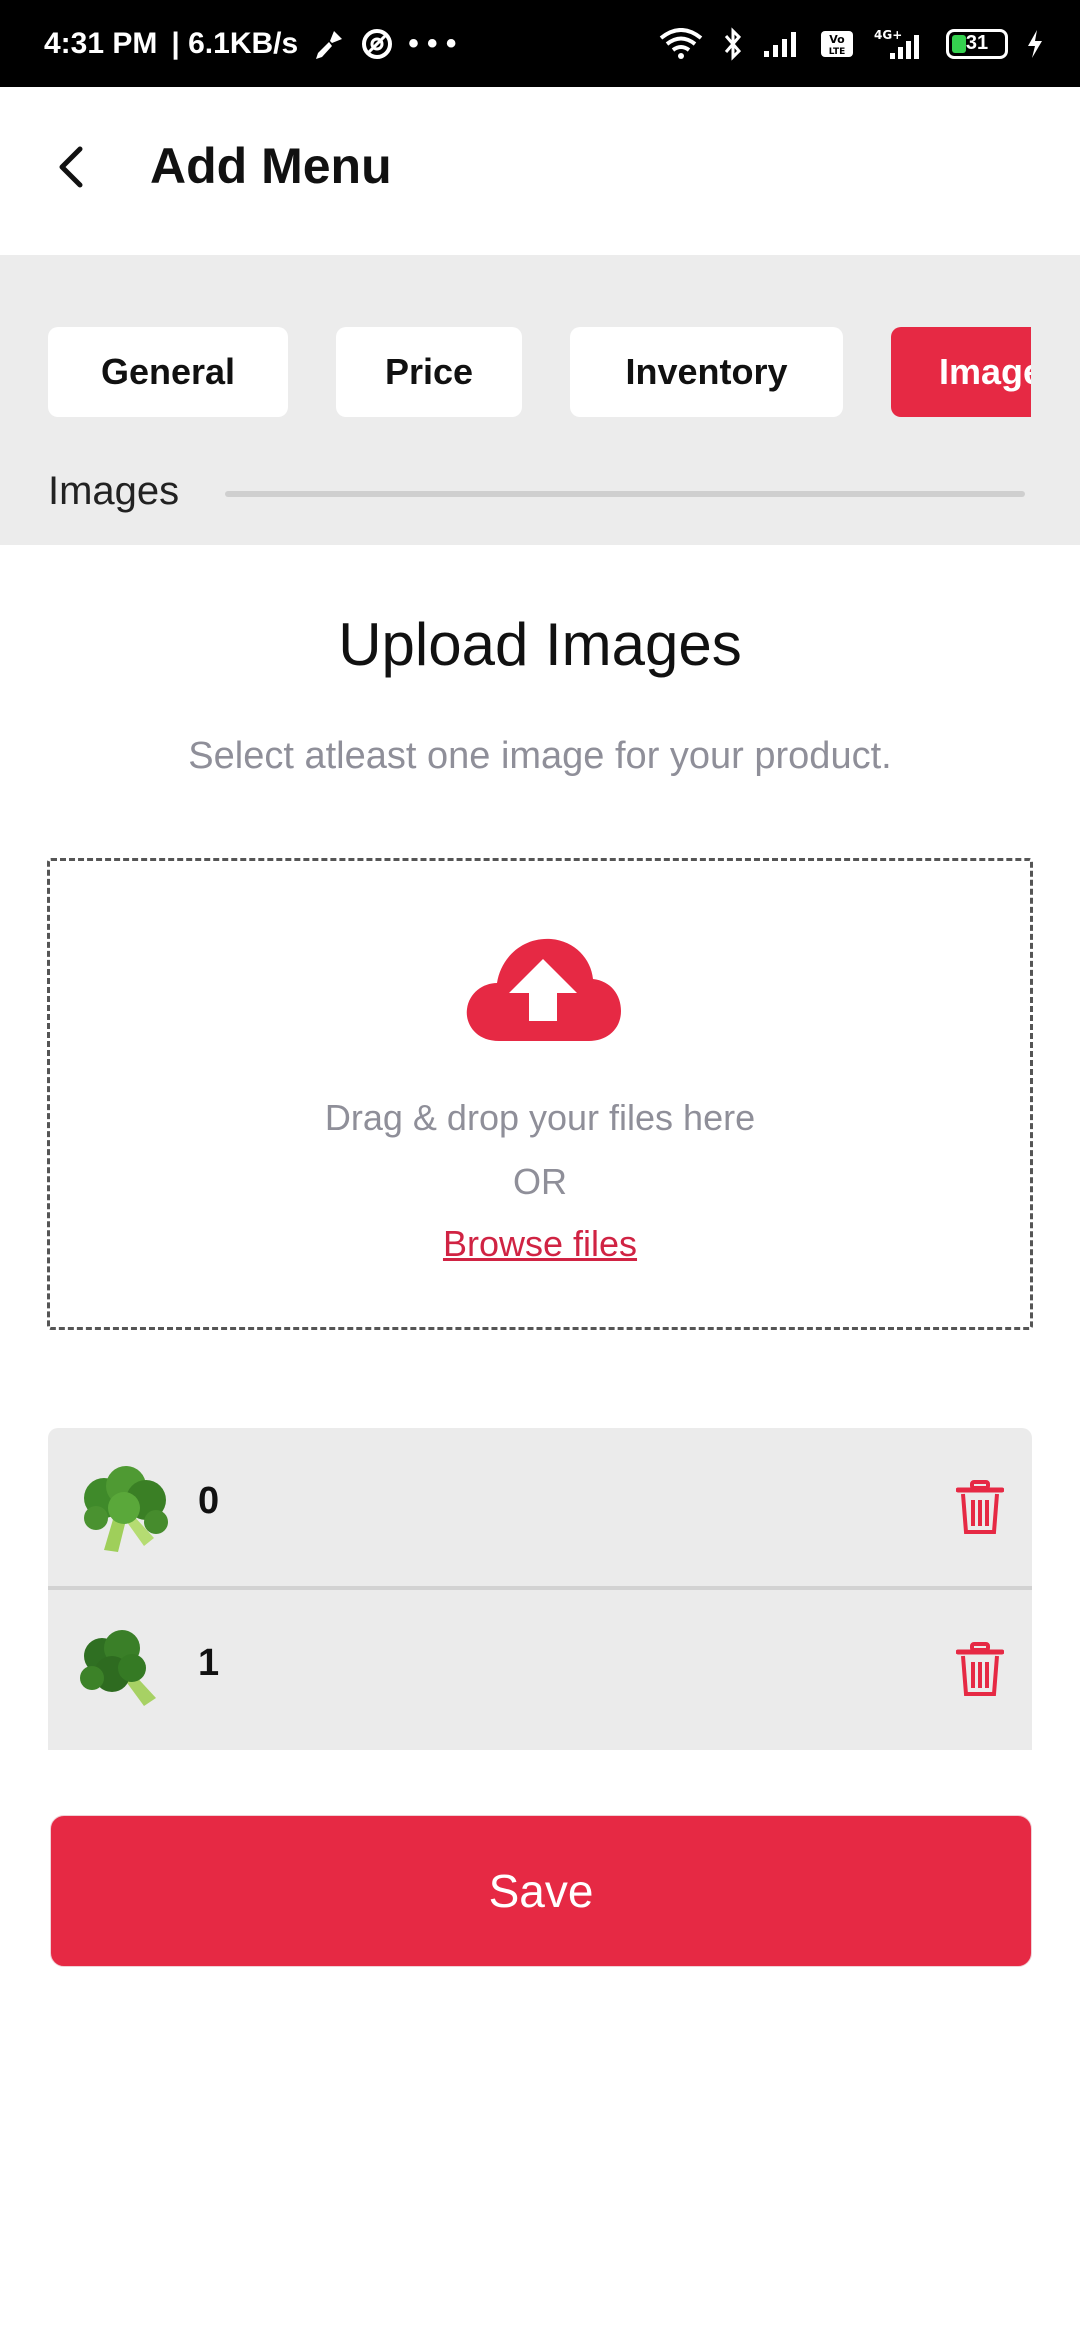 This screenshot has width=1080, height=2340. What do you see at coordinates (329, 44) in the screenshot?
I see `broom-icon` at bounding box center [329, 44].